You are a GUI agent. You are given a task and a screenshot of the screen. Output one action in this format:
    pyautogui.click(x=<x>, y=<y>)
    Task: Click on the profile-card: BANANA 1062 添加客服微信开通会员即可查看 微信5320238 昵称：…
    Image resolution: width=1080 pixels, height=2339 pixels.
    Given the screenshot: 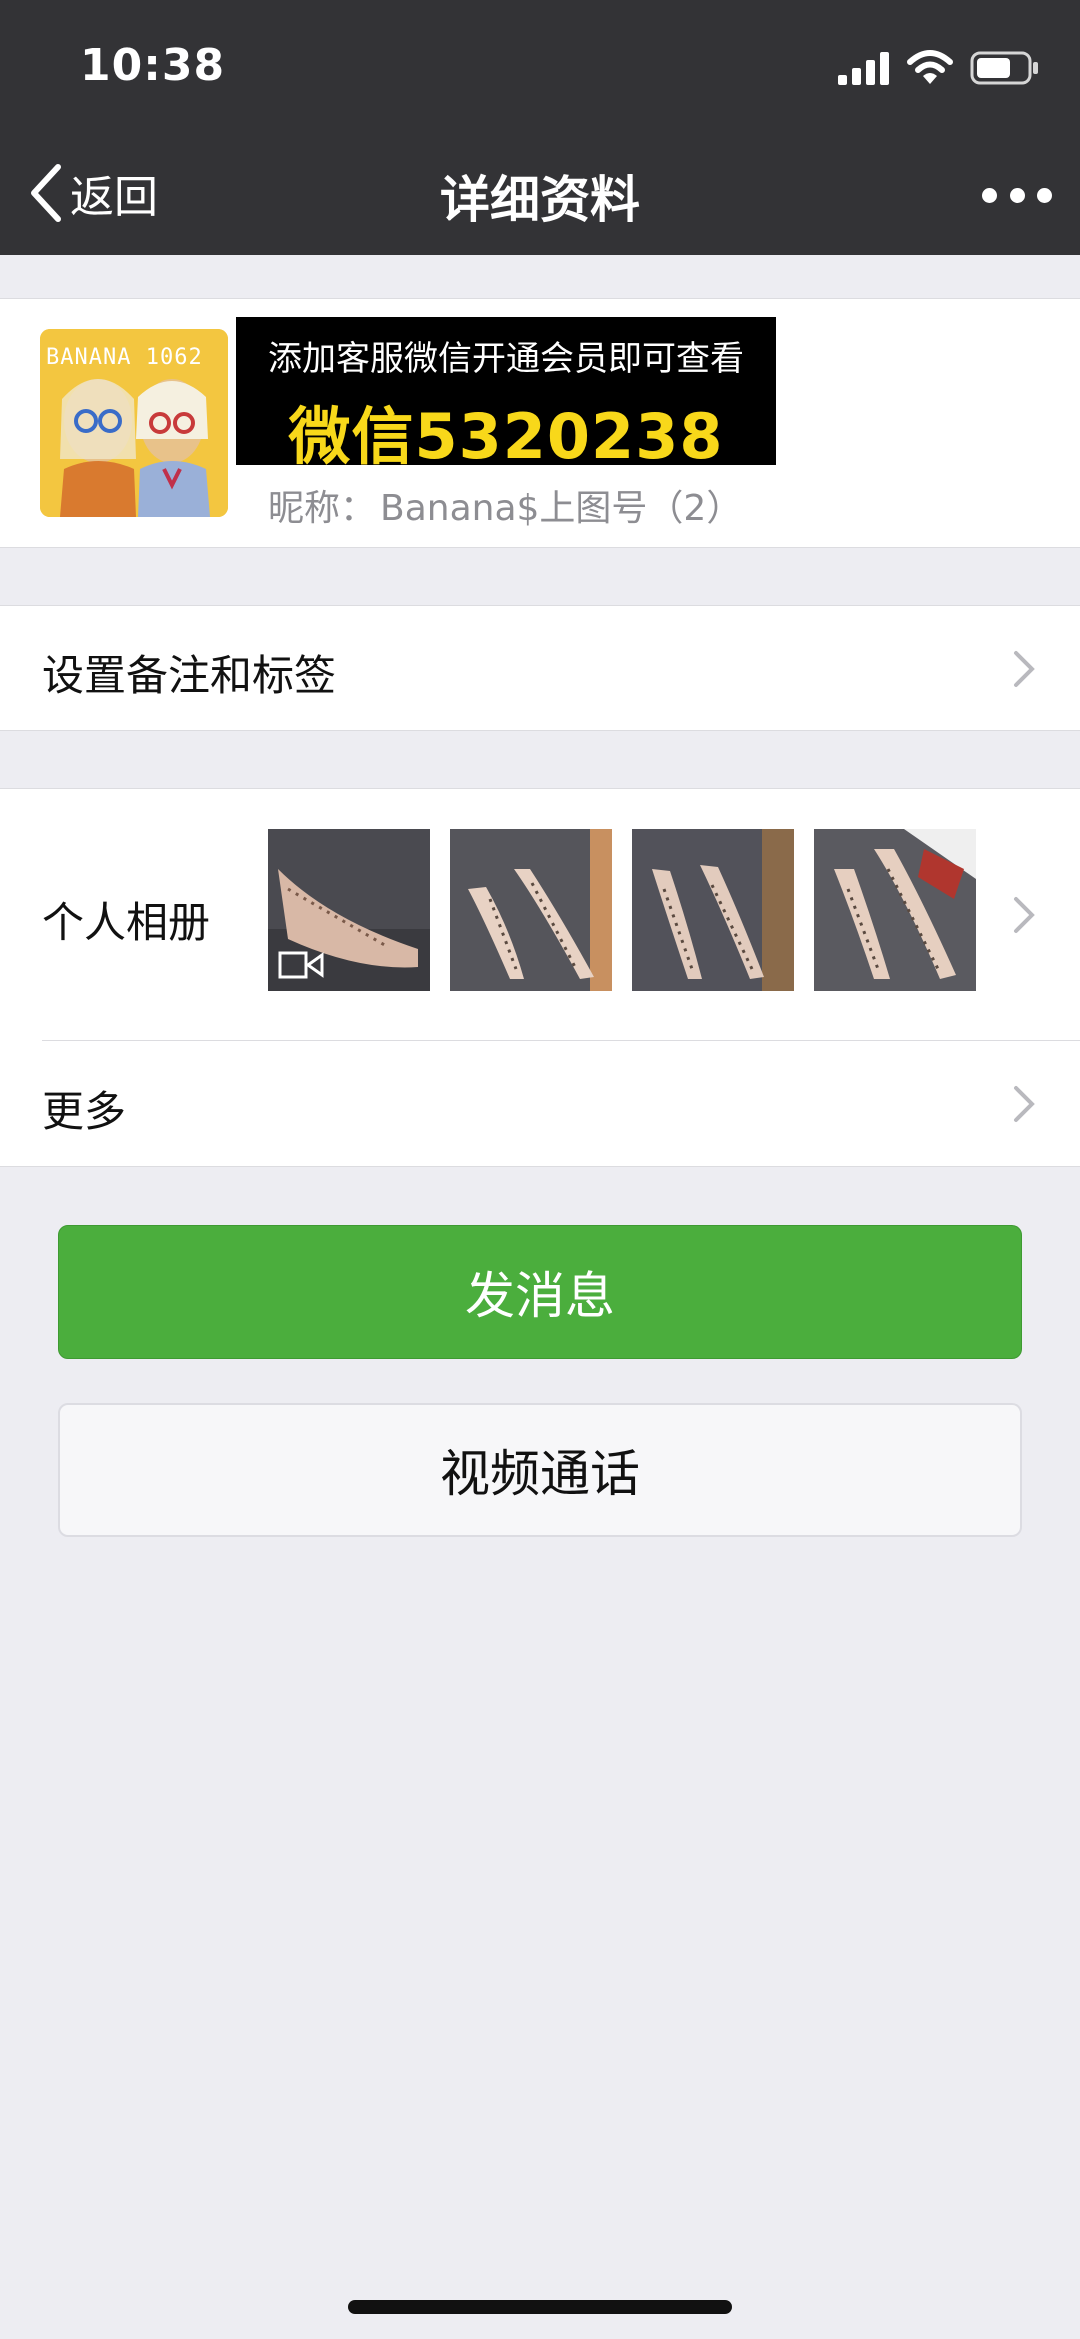 What is the action you would take?
    pyautogui.click(x=540, y=423)
    